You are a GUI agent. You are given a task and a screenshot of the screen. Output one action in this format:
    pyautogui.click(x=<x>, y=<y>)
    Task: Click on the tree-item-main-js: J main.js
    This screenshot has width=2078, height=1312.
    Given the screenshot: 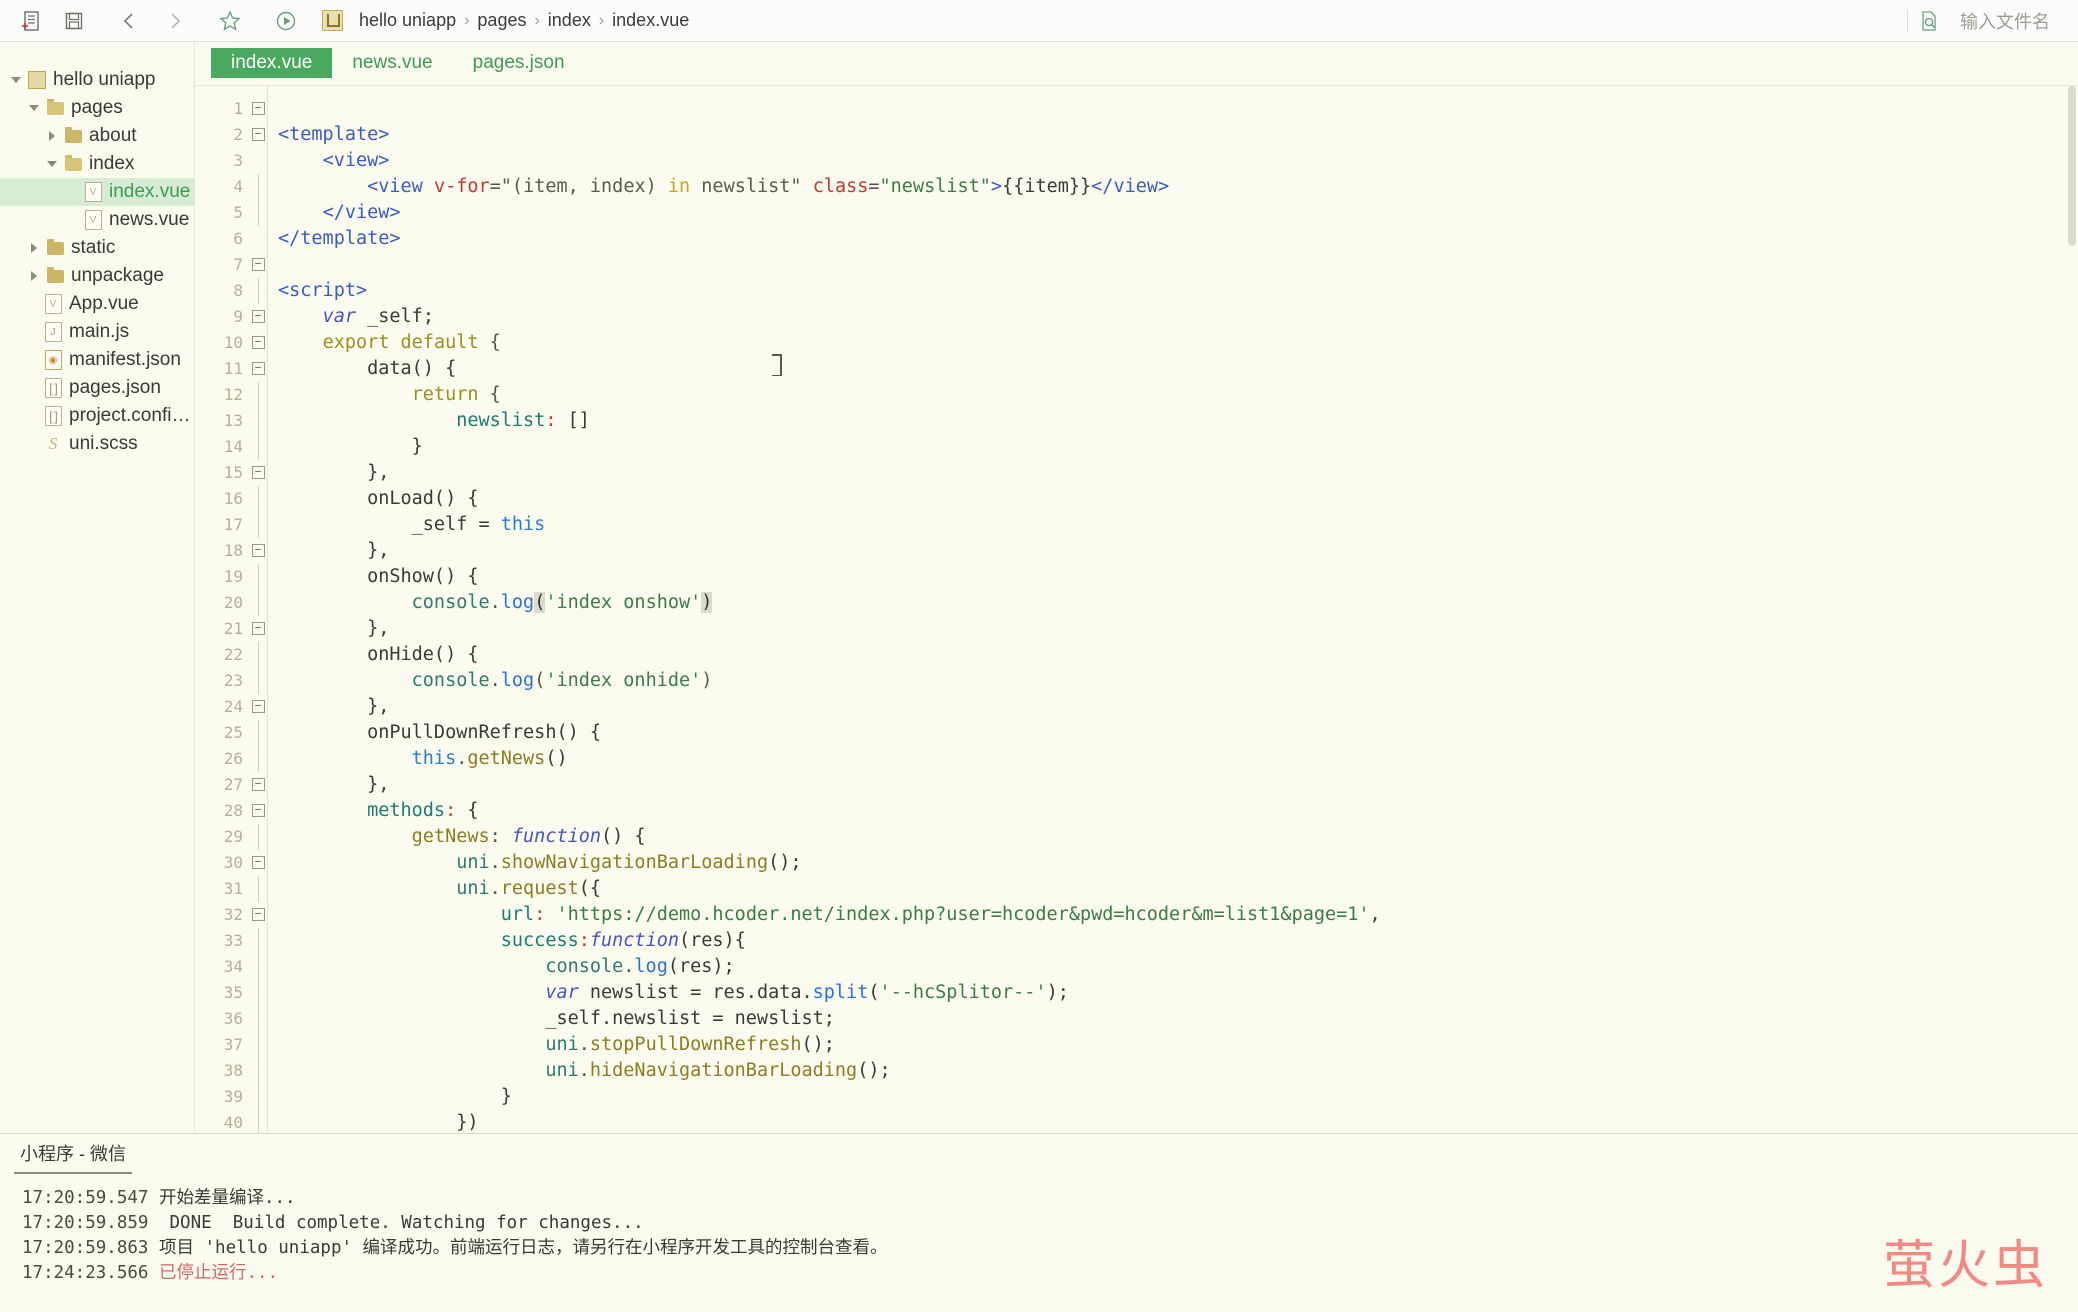 What is the action you would take?
    pyautogui.click(x=97, y=332)
    